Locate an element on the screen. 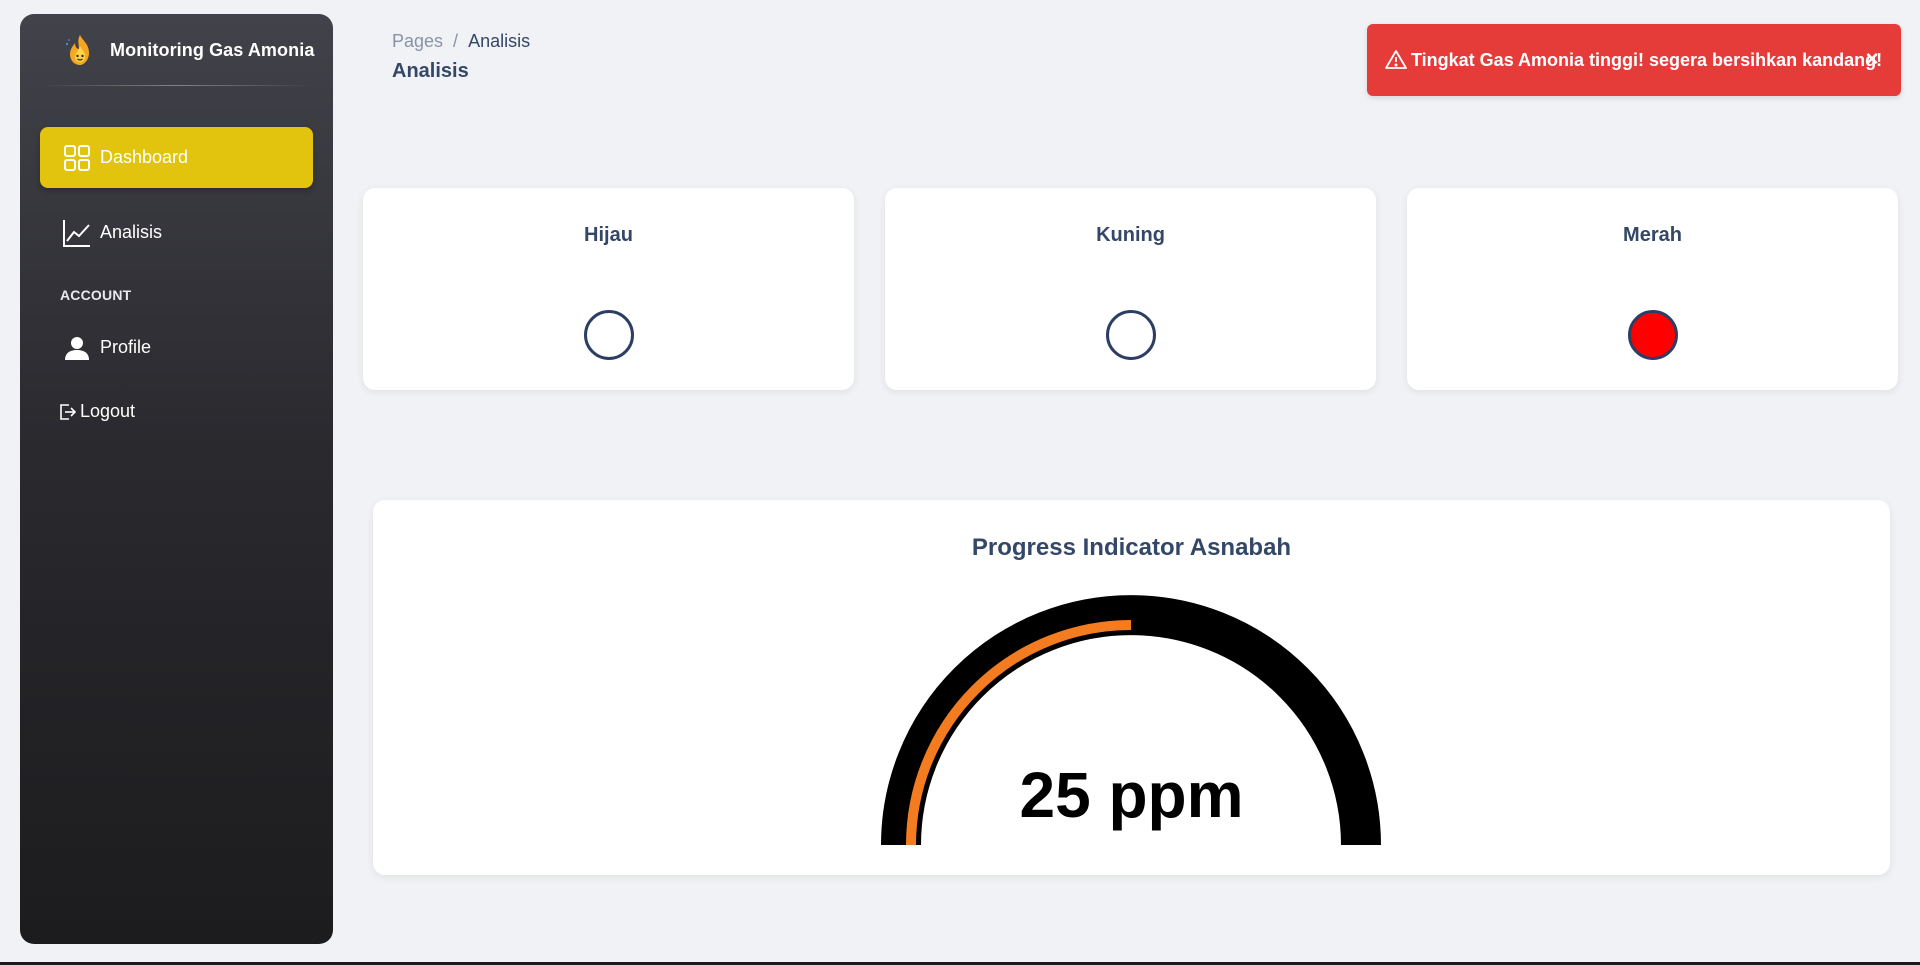 This screenshot has width=1920, height=965. warning-triangle-icon is located at coordinates (1396, 59).